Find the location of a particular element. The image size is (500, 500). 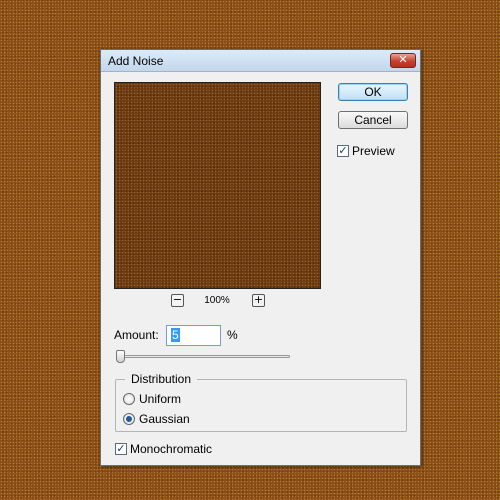

monochromatic-checkbox: ✓ is located at coordinates (121, 449).